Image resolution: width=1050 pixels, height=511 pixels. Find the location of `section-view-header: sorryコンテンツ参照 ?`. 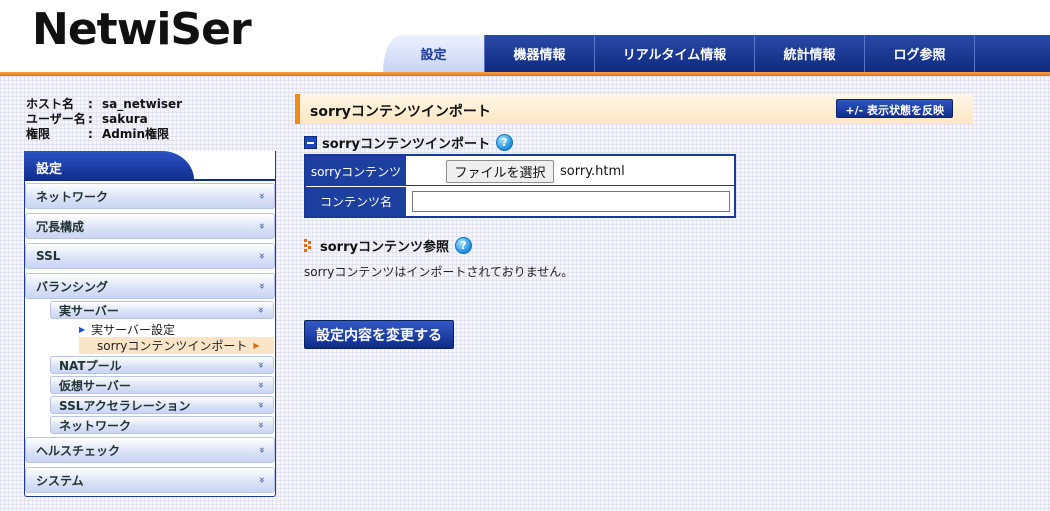

section-view-header: sorryコンテンツ参照 ? is located at coordinates (388, 245).